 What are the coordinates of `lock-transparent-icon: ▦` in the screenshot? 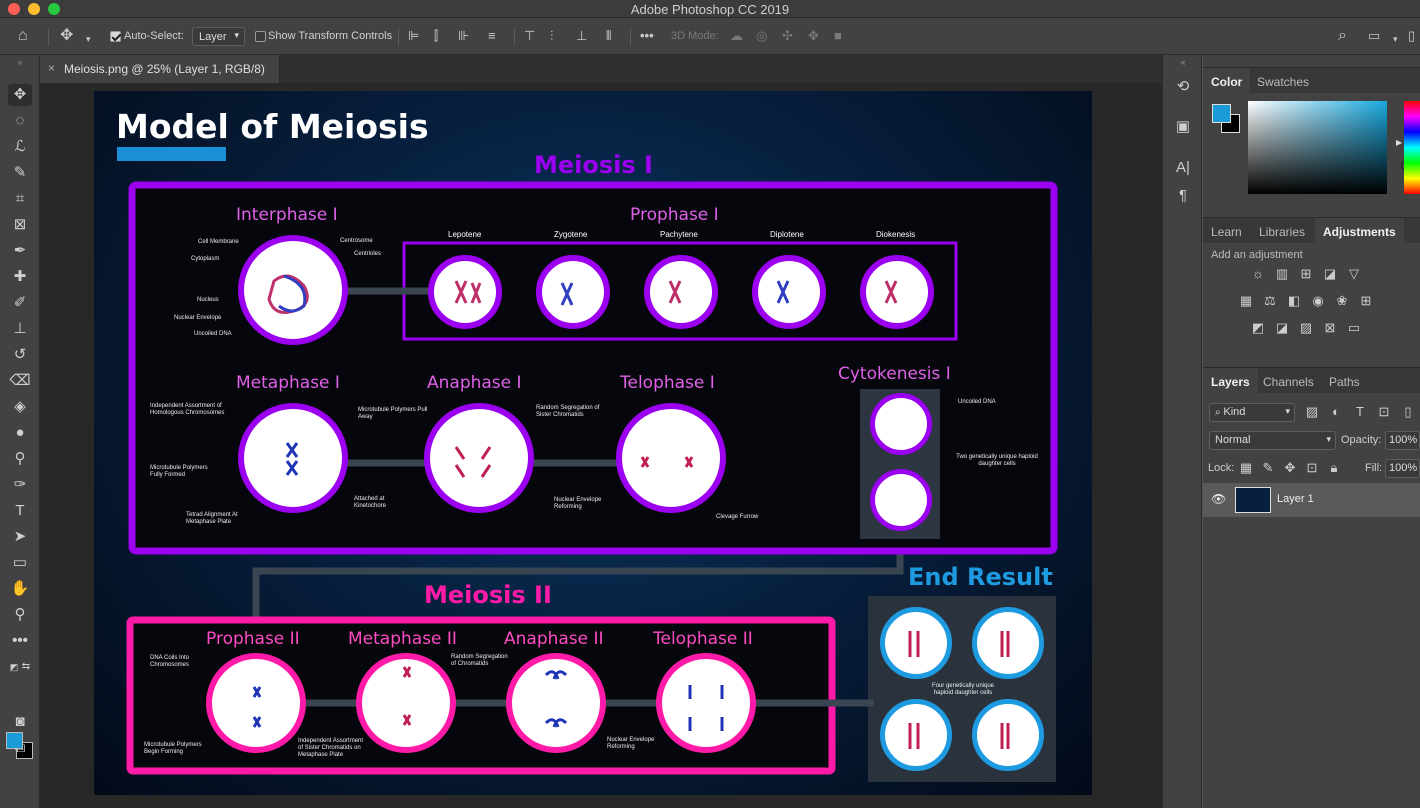 It's located at (1246, 468).